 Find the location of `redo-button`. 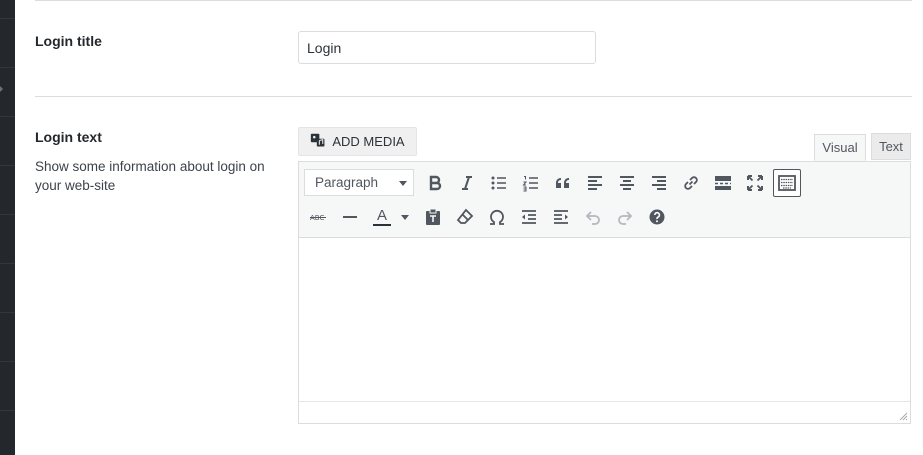

redo-button is located at coordinates (625, 217).